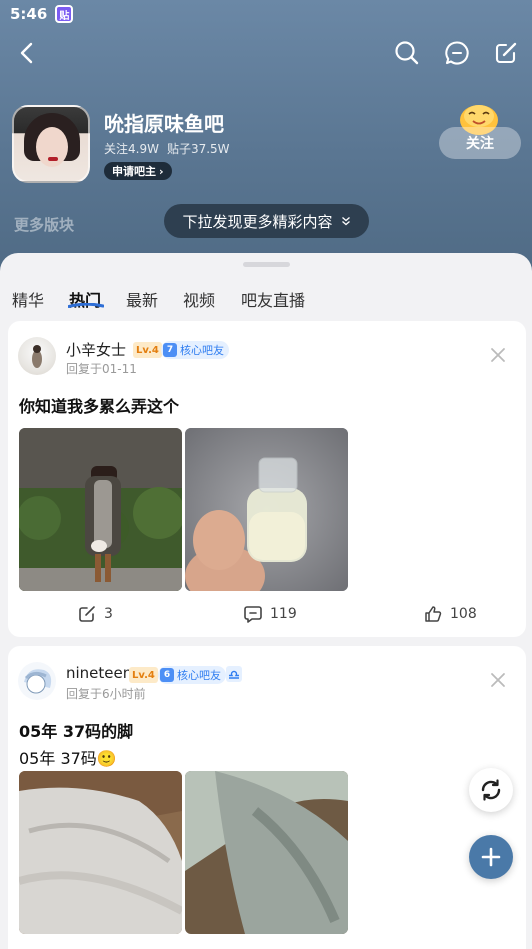 The width and height of the screenshot is (532, 949). What do you see at coordinates (463, 614) in the screenshot?
I see `like-count: 108` at bounding box center [463, 614].